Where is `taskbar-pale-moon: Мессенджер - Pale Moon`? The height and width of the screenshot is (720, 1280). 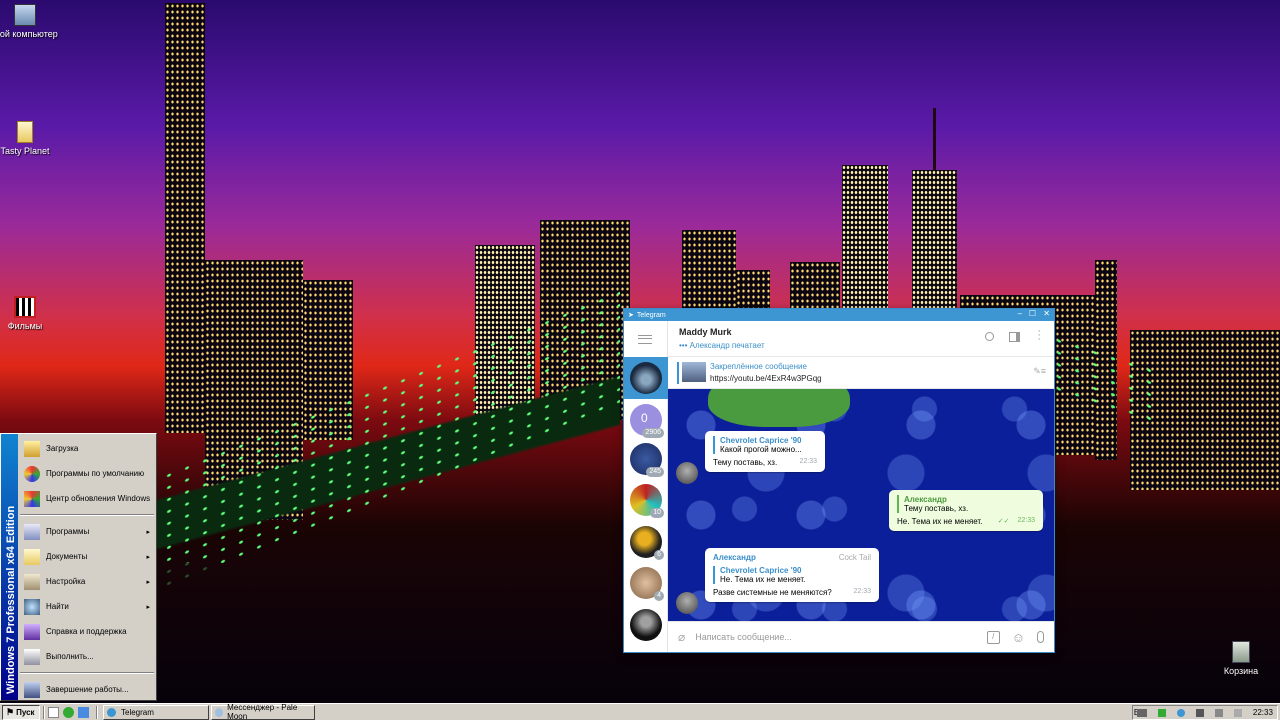 taskbar-pale-moon: Мессенджер - Pale Moon is located at coordinates (263, 711).